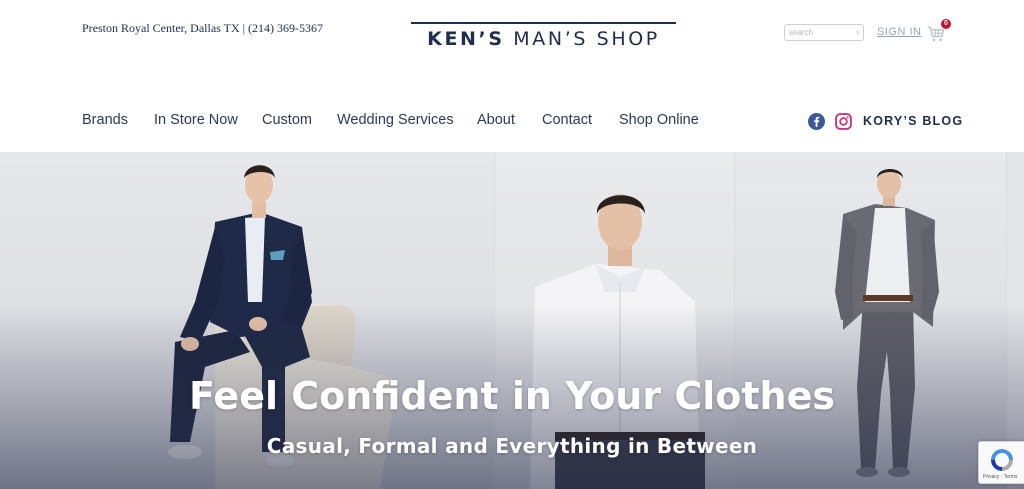  I want to click on site-logo: KEN’S MAN’S SHOP, so click(543, 37).